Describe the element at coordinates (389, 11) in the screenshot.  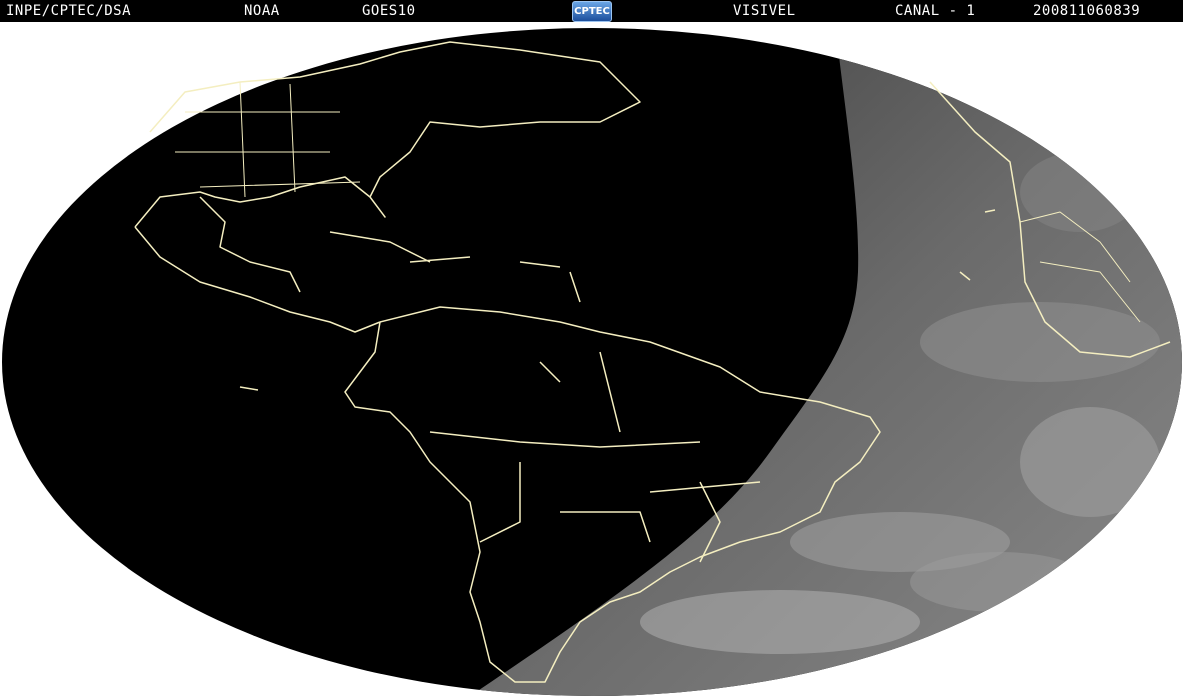
I see `satellite-label: GOES10` at that location.